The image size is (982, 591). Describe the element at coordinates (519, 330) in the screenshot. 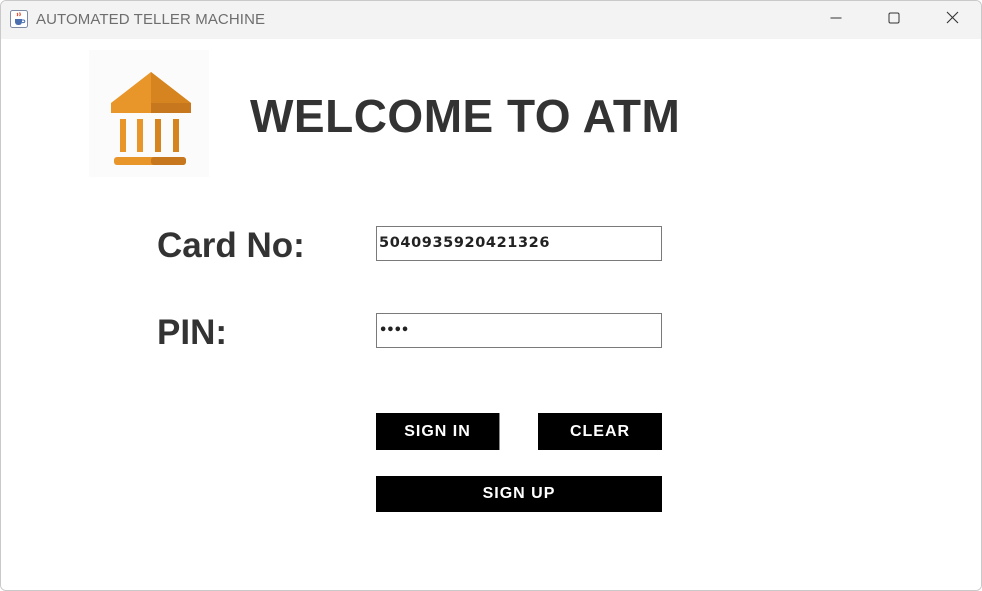

I see `pin-input: ••••` at that location.